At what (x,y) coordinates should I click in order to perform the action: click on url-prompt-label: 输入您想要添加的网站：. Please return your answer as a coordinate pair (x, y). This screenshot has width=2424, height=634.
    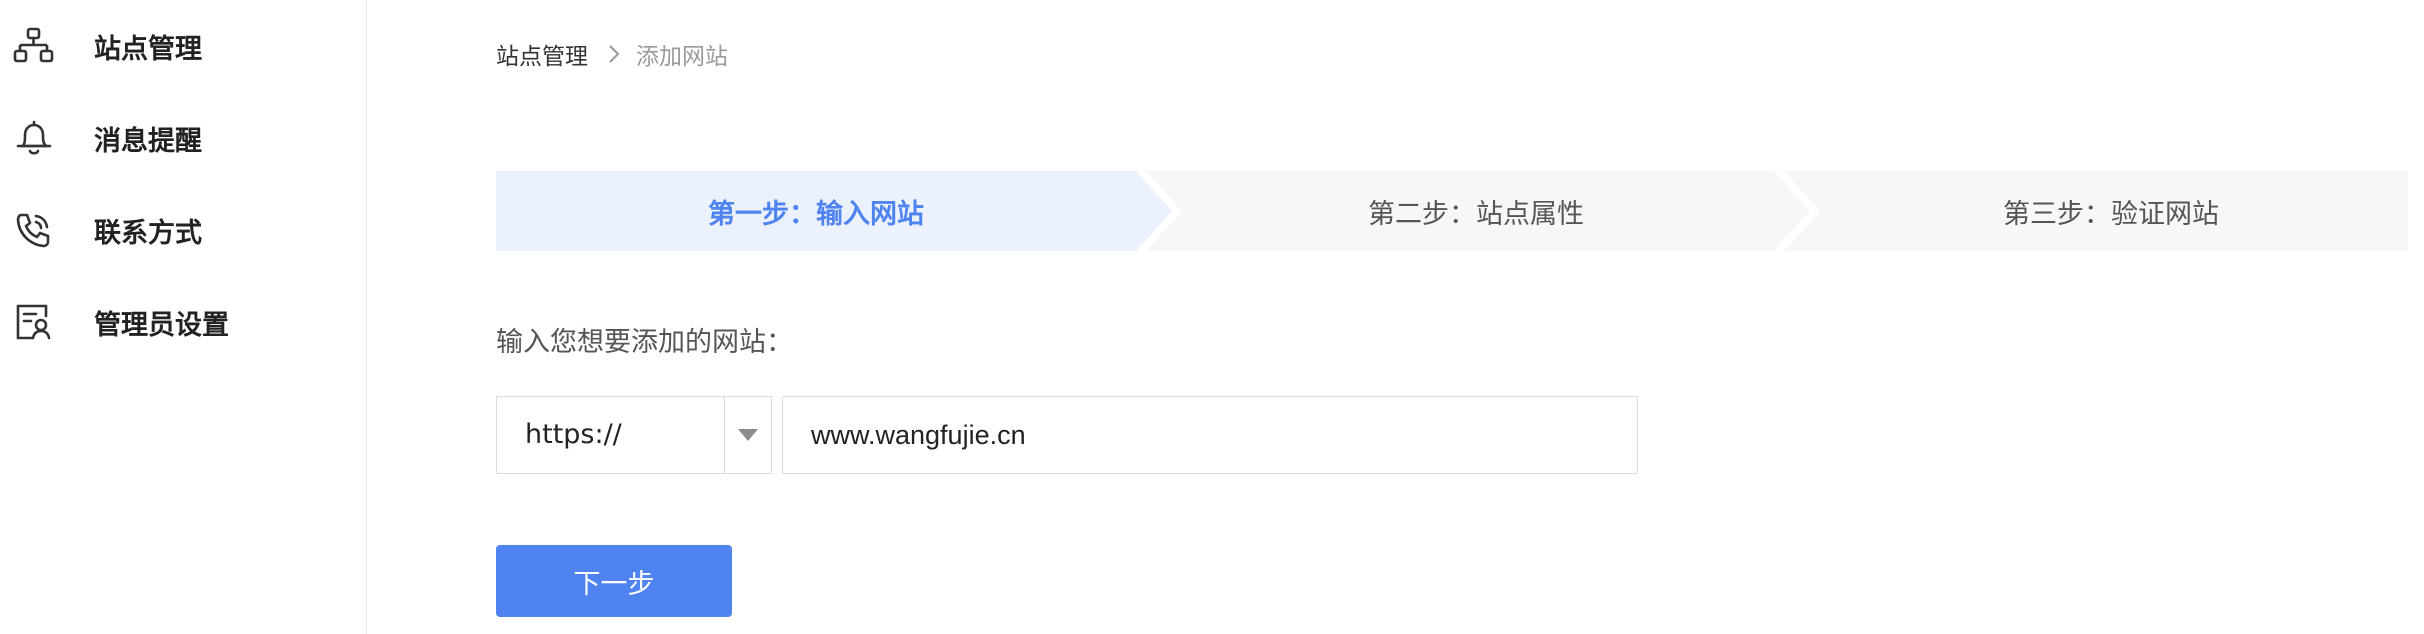
    Looking at the image, I should click on (644, 342).